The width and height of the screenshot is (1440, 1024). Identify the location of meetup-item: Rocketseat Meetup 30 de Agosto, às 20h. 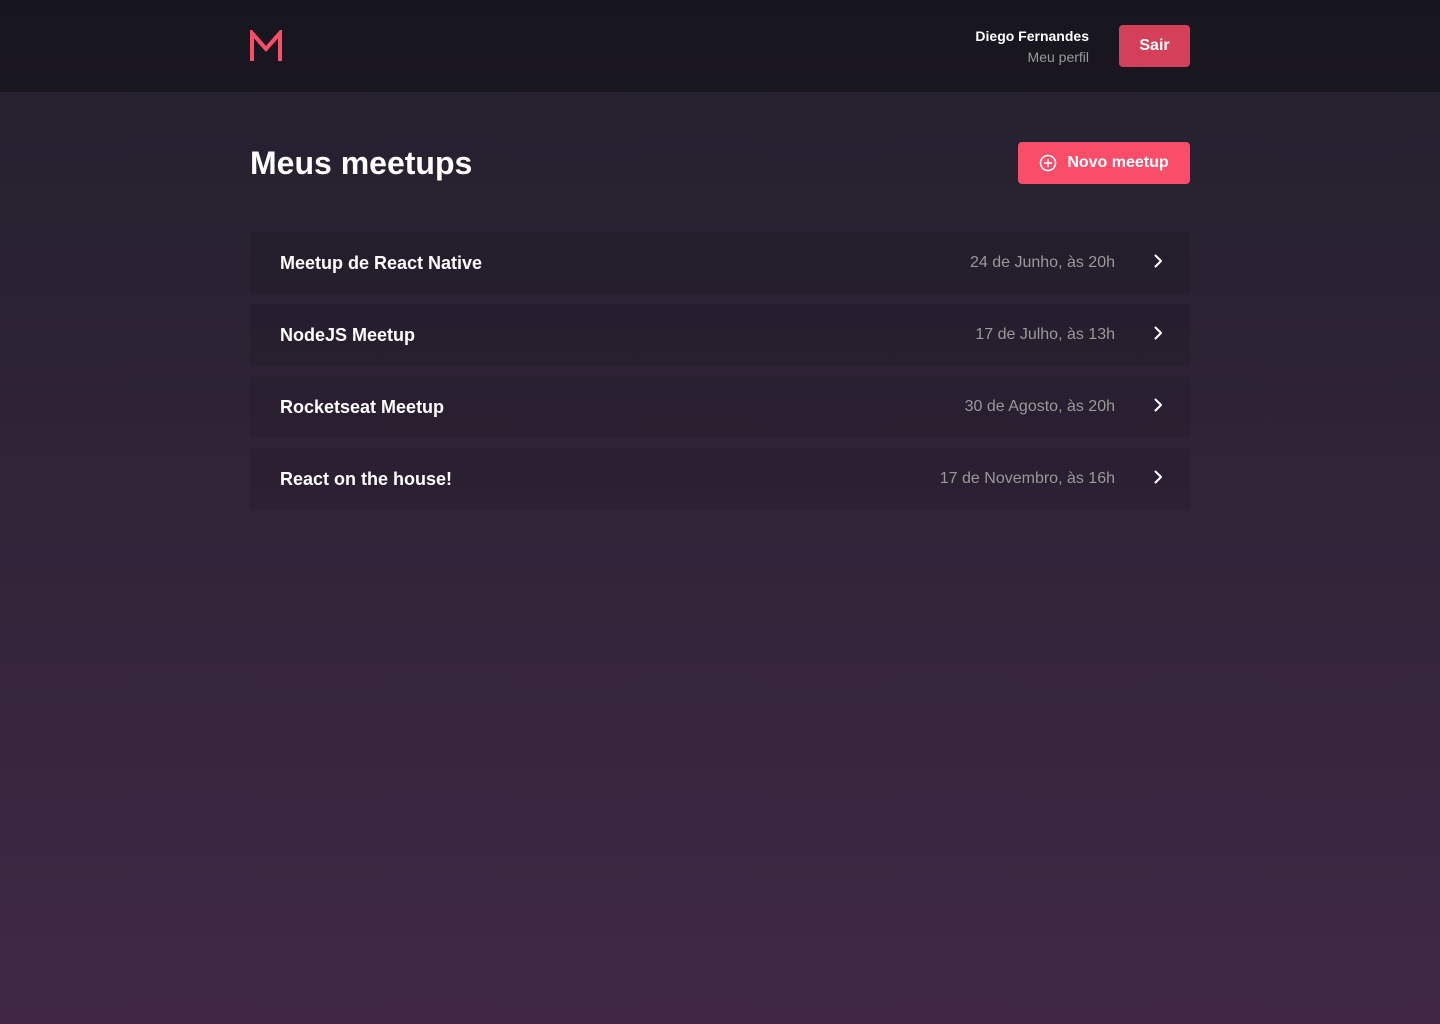
(720, 407).